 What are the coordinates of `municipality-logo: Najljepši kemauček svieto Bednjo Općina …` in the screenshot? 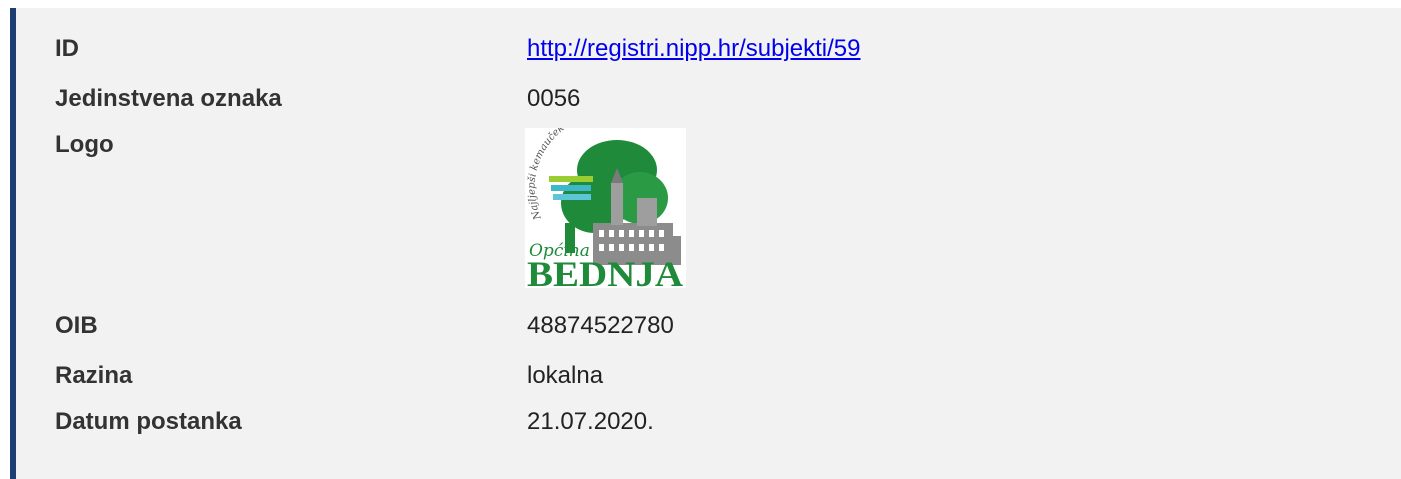 It's located at (605, 200).